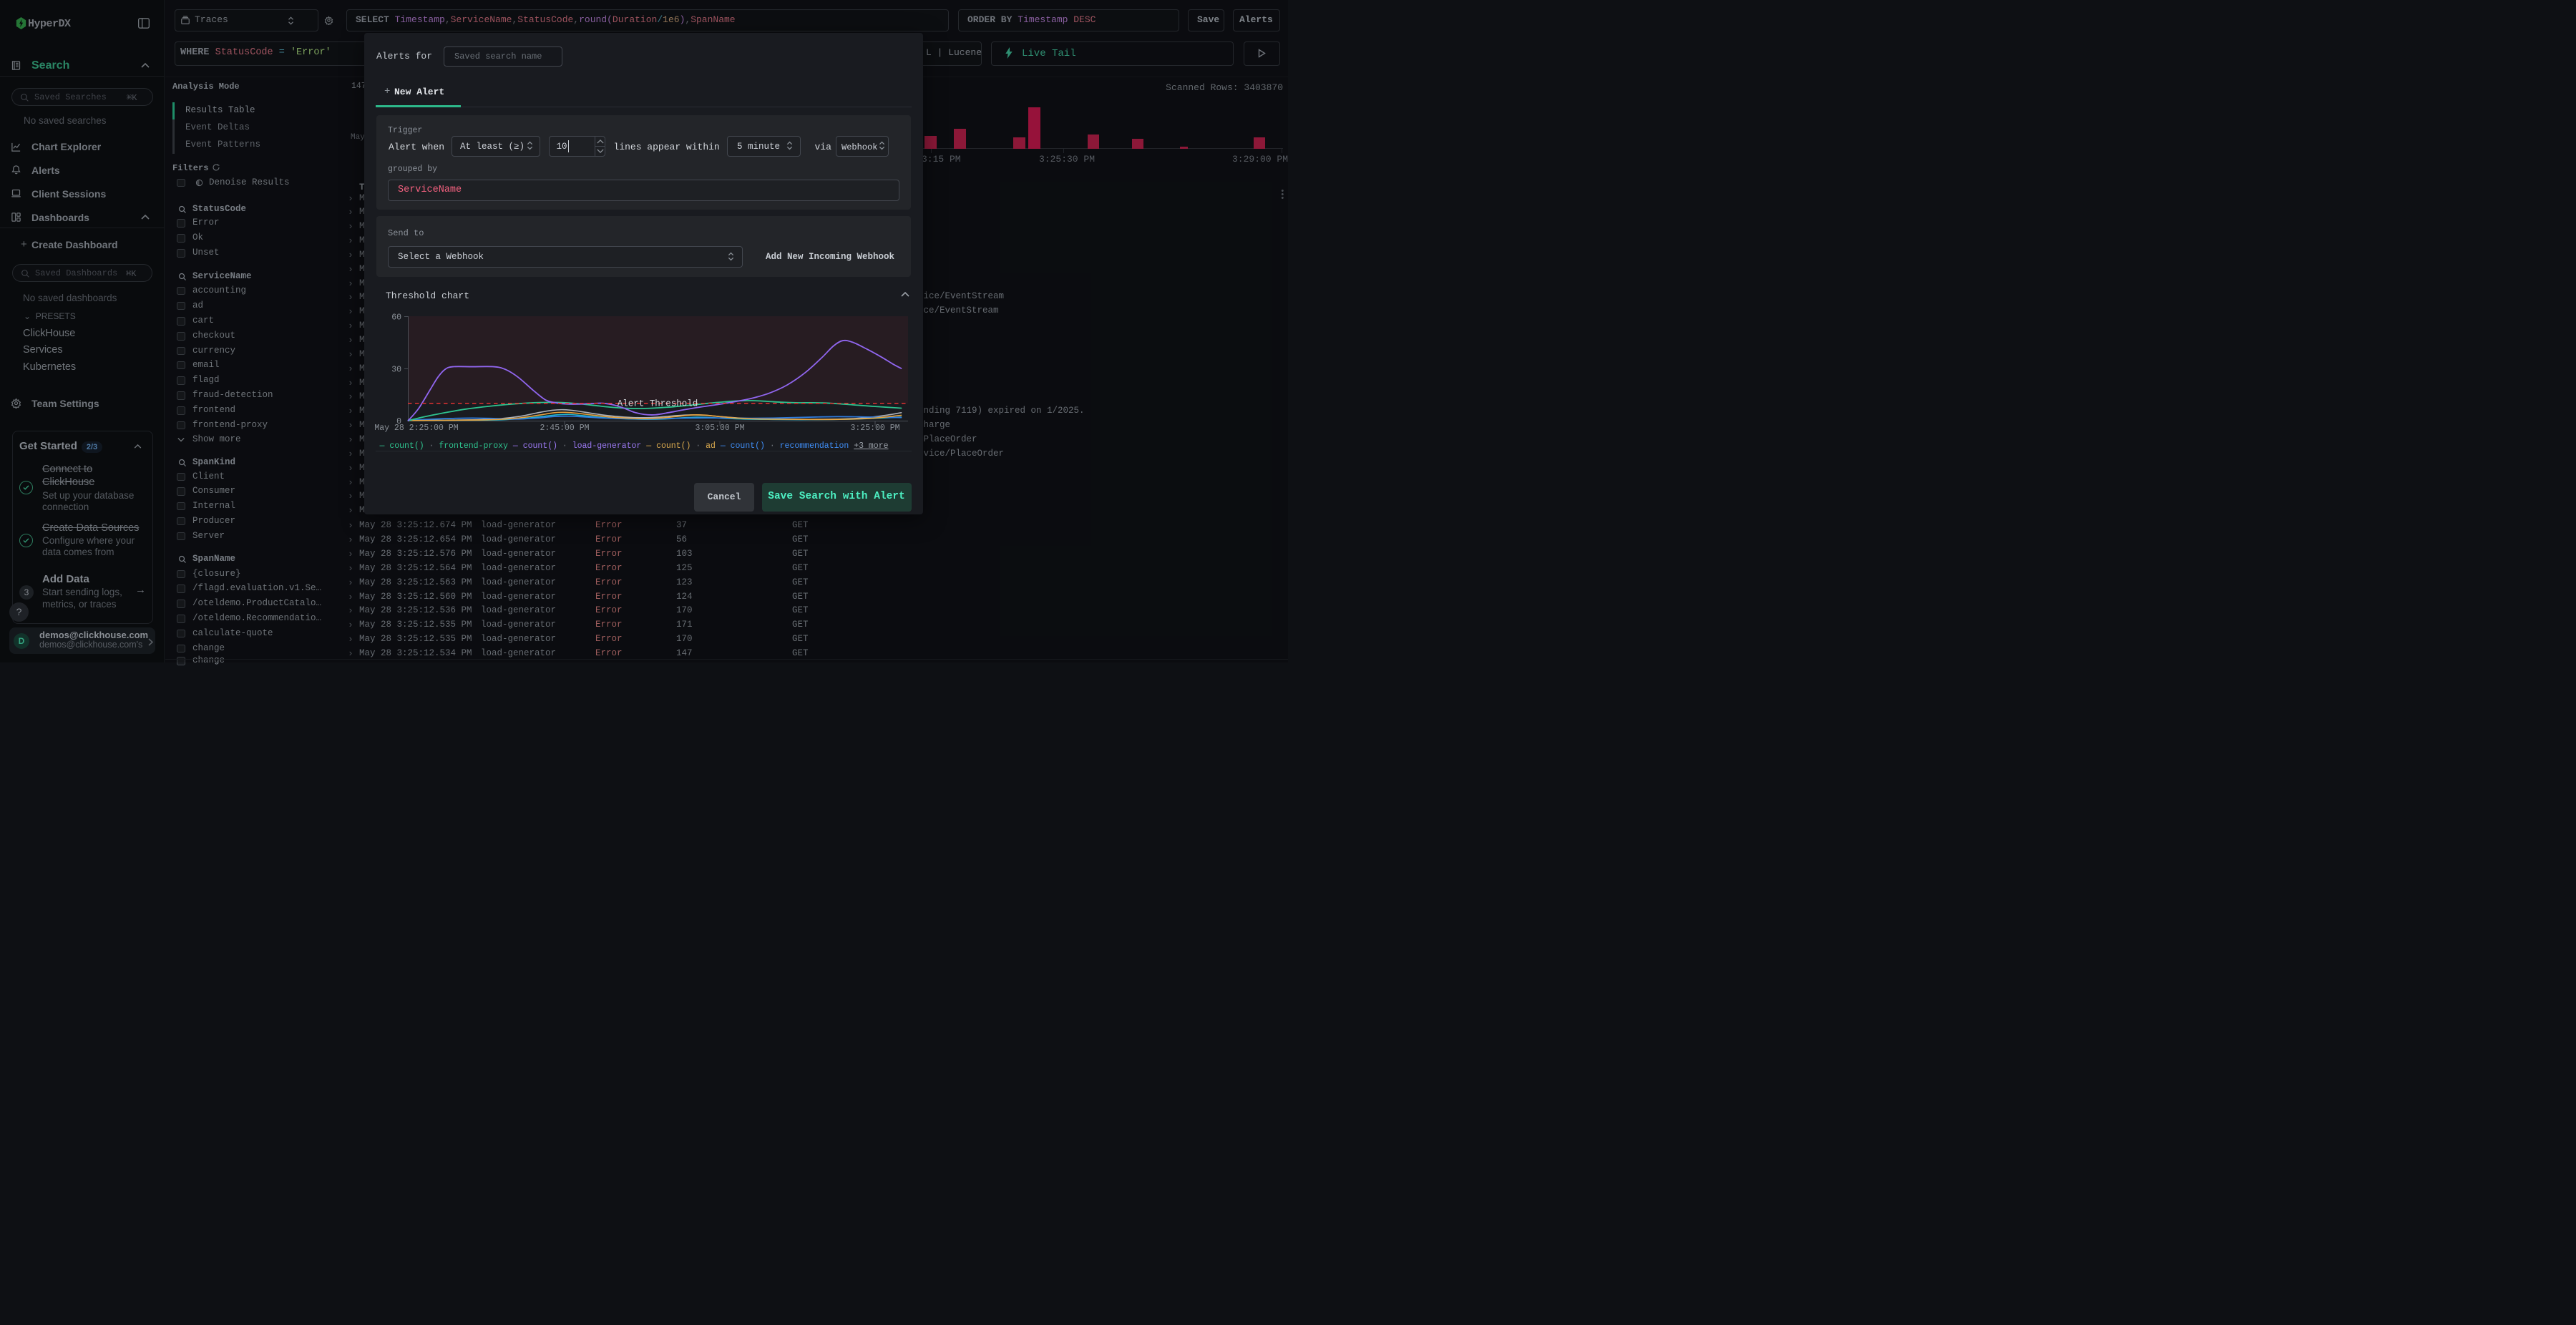 This screenshot has height=1325, width=2576. Describe the element at coordinates (564, 429) in the screenshot. I see `svg-text: 2:45:00 PM` at that location.